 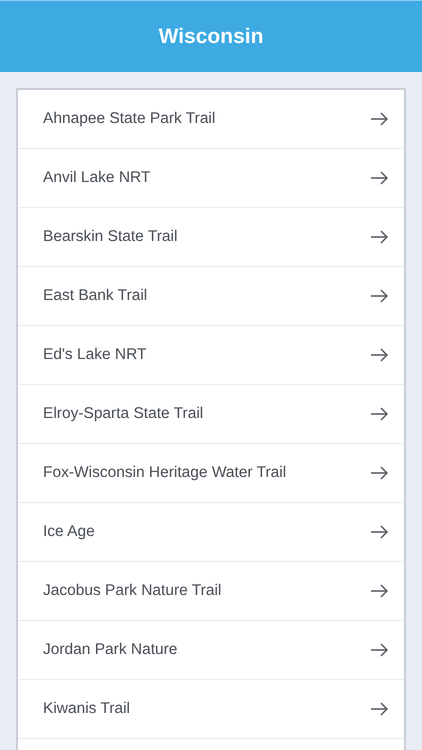 I want to click on trail-list-item: Ahnapee State Park Trail, so click(x=211, y=119).